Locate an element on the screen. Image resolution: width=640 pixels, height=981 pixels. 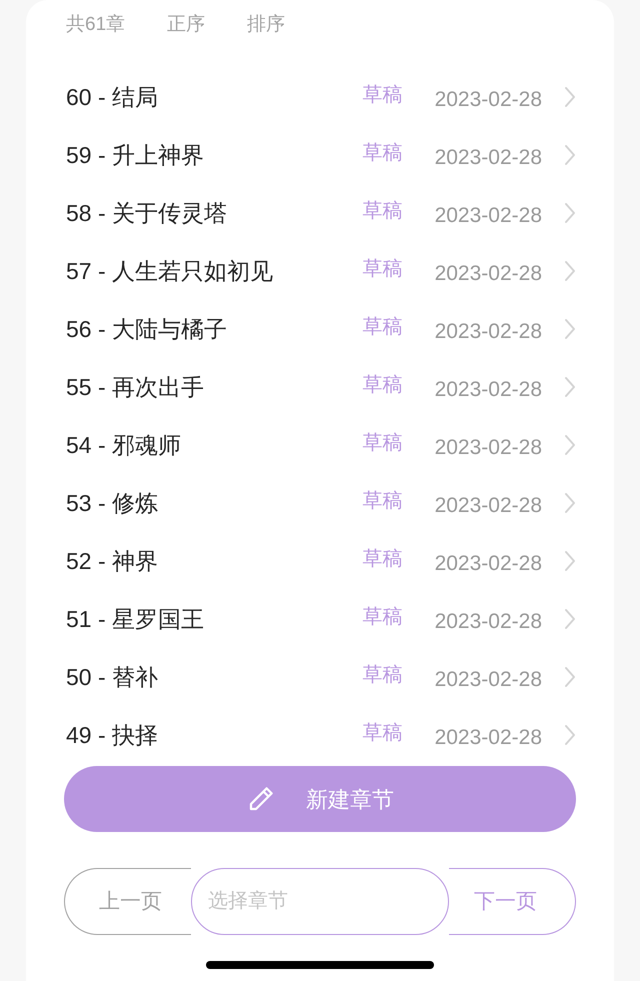
chapter-title: 52 - 神界 is located at coordinates (113, 561).